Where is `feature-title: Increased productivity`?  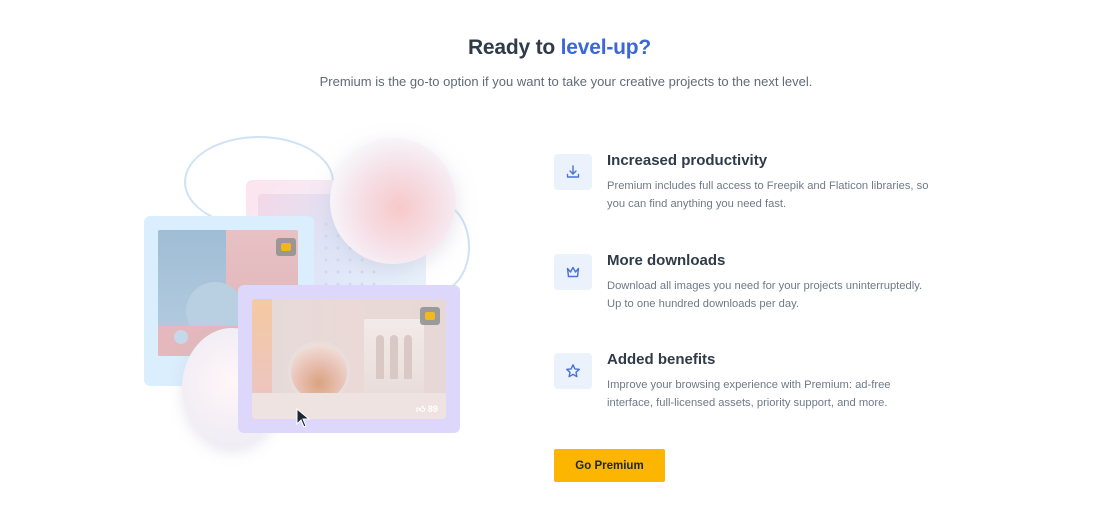 feature-title: Increased productivity is located at coordinates (687, 160).